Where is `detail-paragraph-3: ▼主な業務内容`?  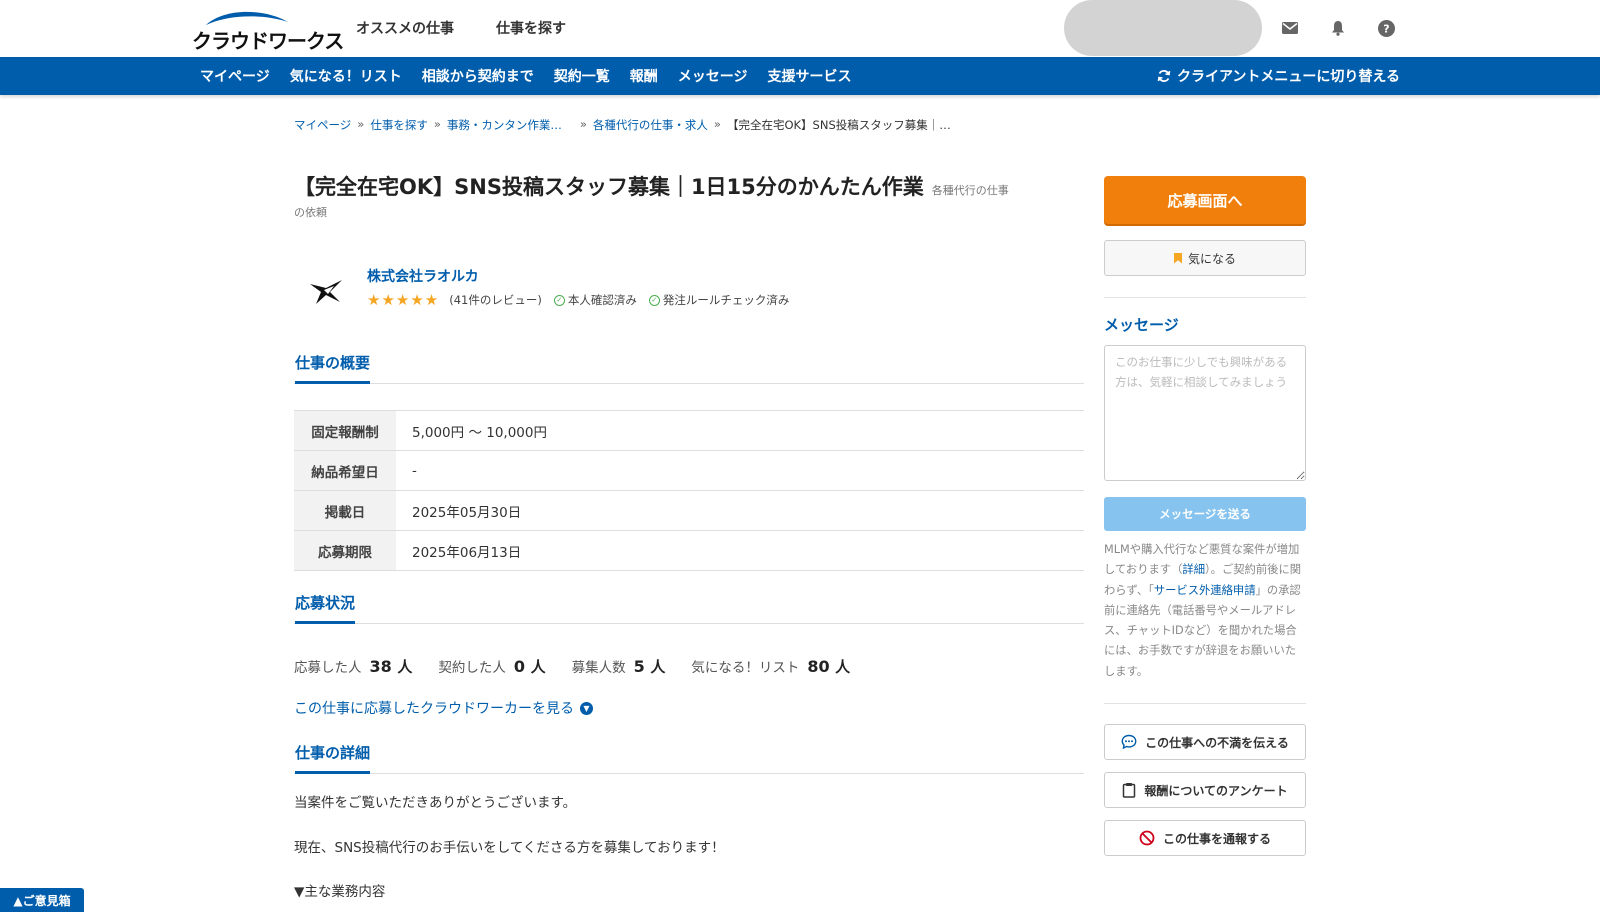
detail-paragraph-3: ▼主な業務内容 is located at coordinates (340, 892).